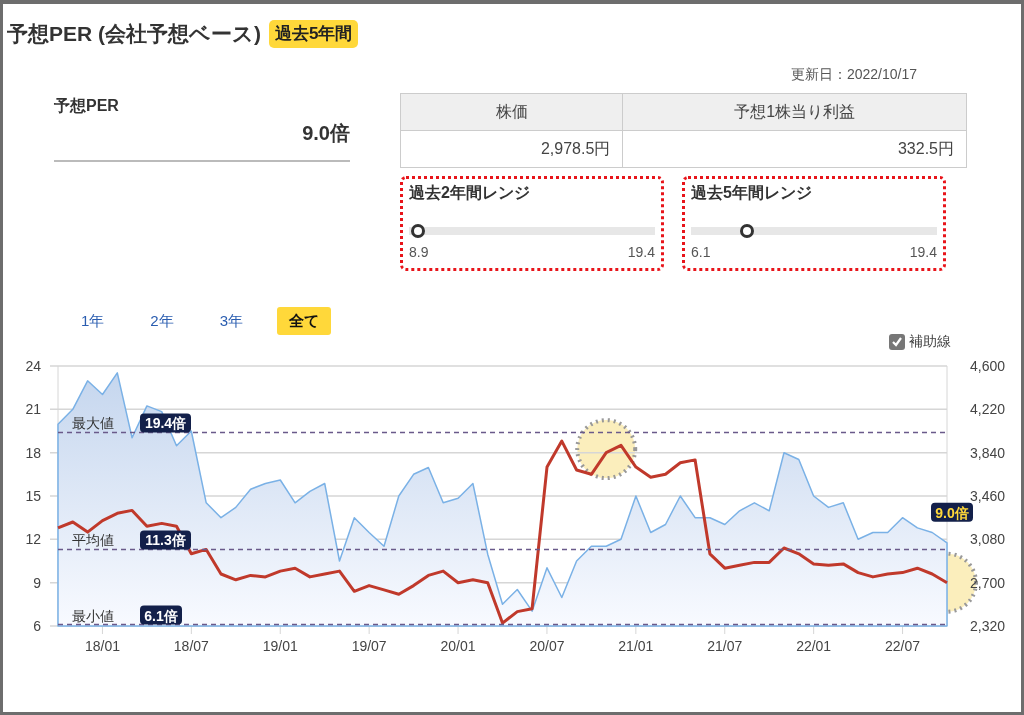 This screenshot has height=715, width=1024. I want to click on table-cell: 2,978.5円, so click(511, 148).